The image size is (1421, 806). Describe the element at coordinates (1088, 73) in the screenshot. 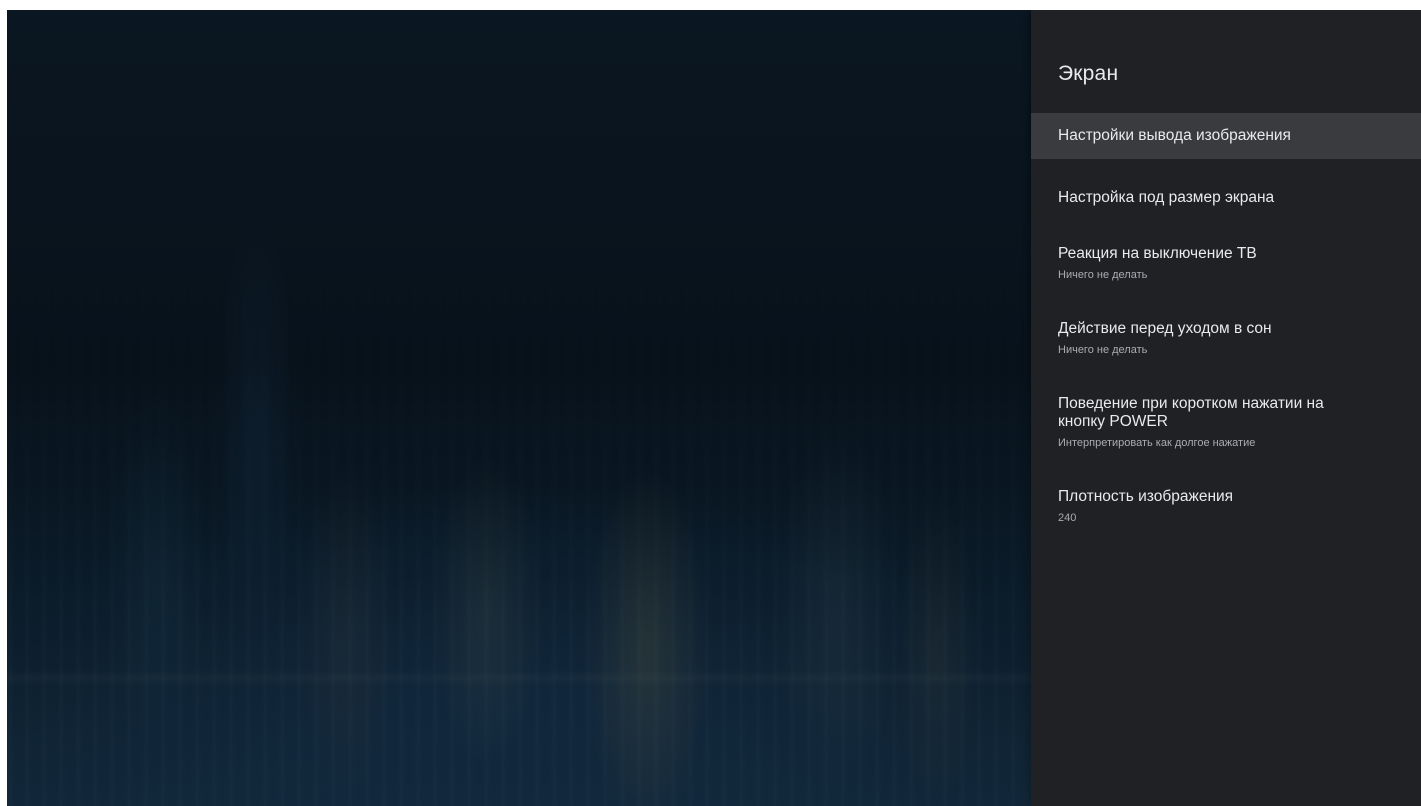

I see `panel-title: Экран` at that location.